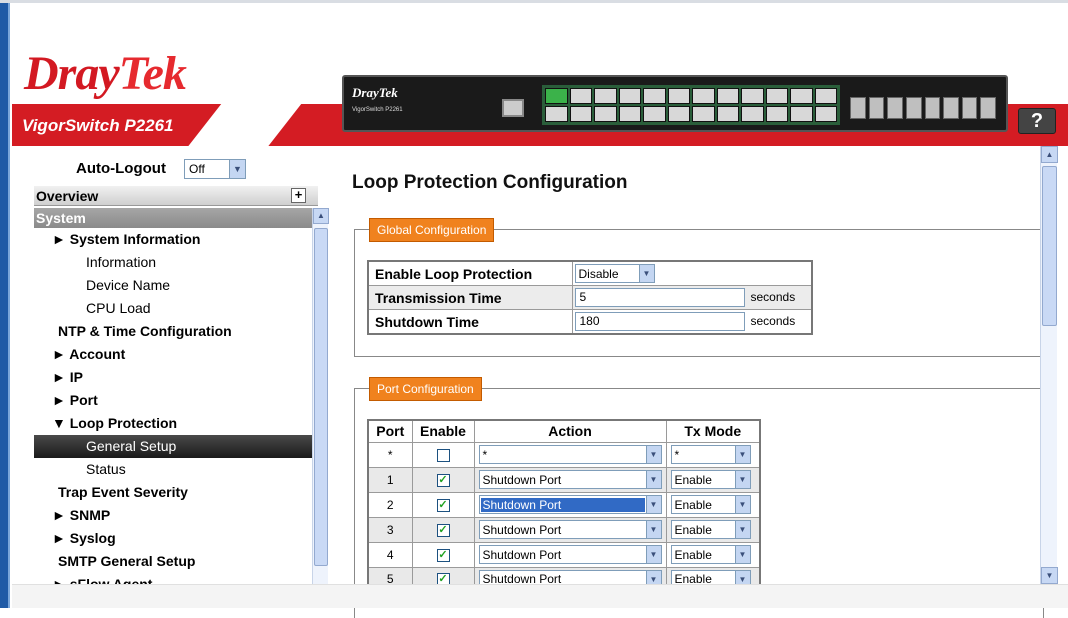  Describe the element at coordinates (121, 168) in the screenshot. I see `auto-logout-label: Auto-Logout` at that location.